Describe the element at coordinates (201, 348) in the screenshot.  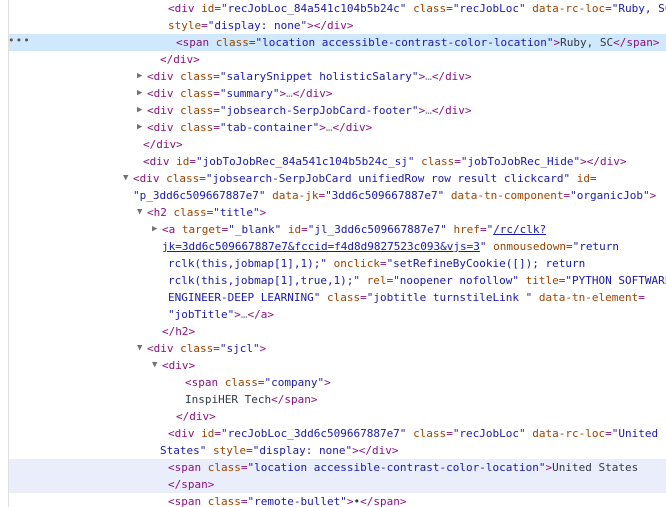
I see `dom-node-row-content: ▼ <div class="sjcl">` at that location.